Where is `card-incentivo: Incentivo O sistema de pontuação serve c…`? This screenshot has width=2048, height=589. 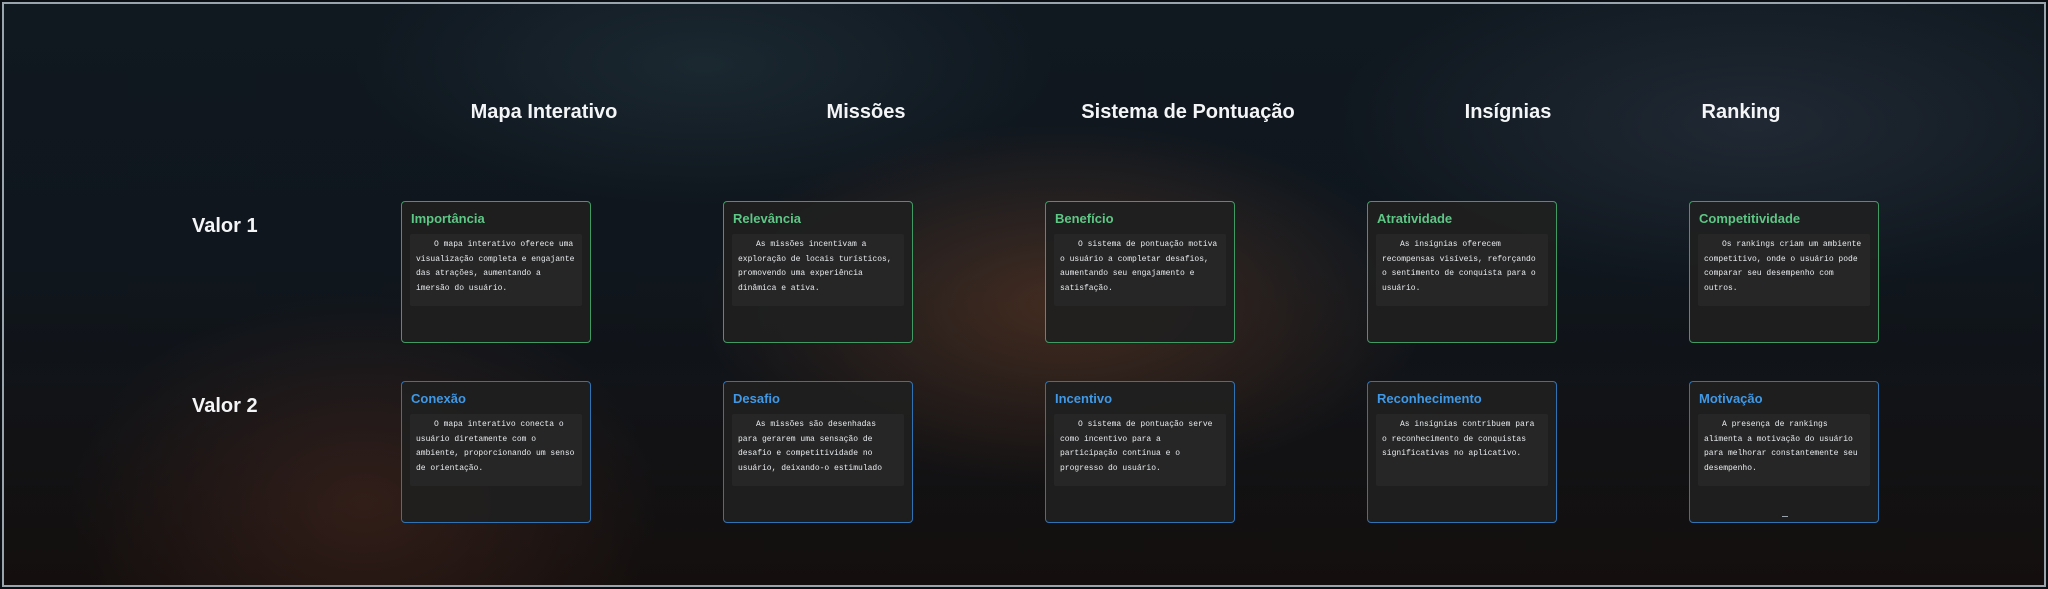
card-incentivo: Incentivo O sistema de pontuação serve c… is located at coordinates (1140, 452).